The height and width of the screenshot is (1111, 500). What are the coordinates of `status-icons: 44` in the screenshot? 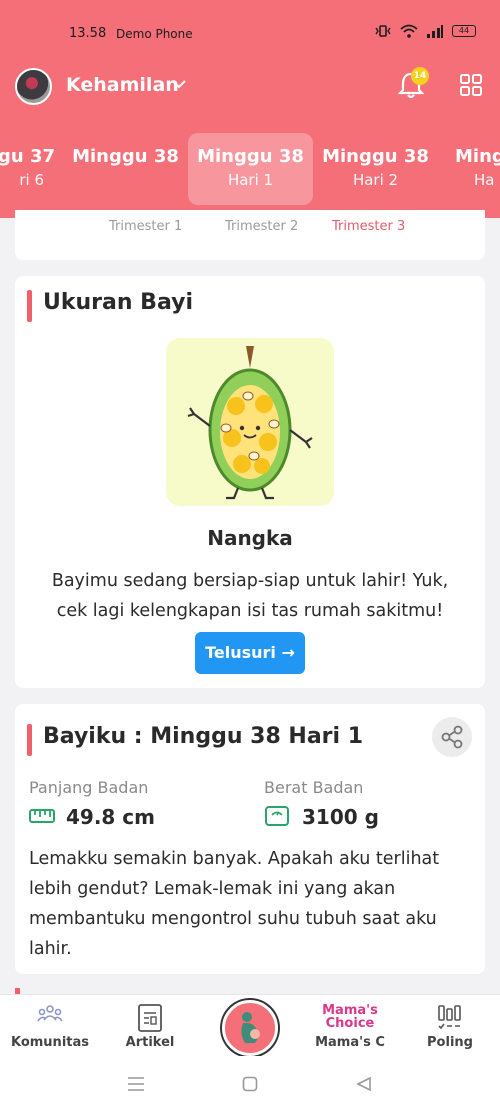 It's located at (425, 31).